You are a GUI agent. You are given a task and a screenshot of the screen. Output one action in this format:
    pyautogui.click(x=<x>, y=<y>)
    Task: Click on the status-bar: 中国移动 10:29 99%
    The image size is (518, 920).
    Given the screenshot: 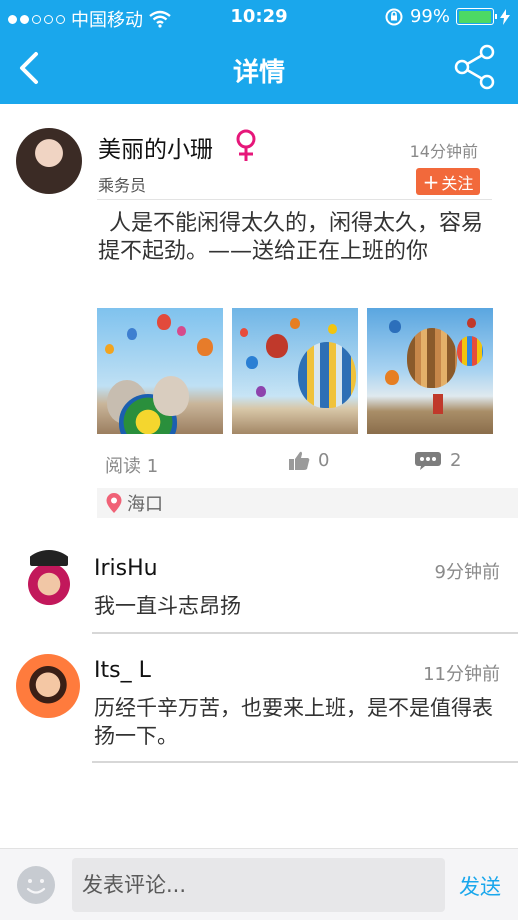 What is the action you would take?
    pyautogui.click(x=259, y=17)
    